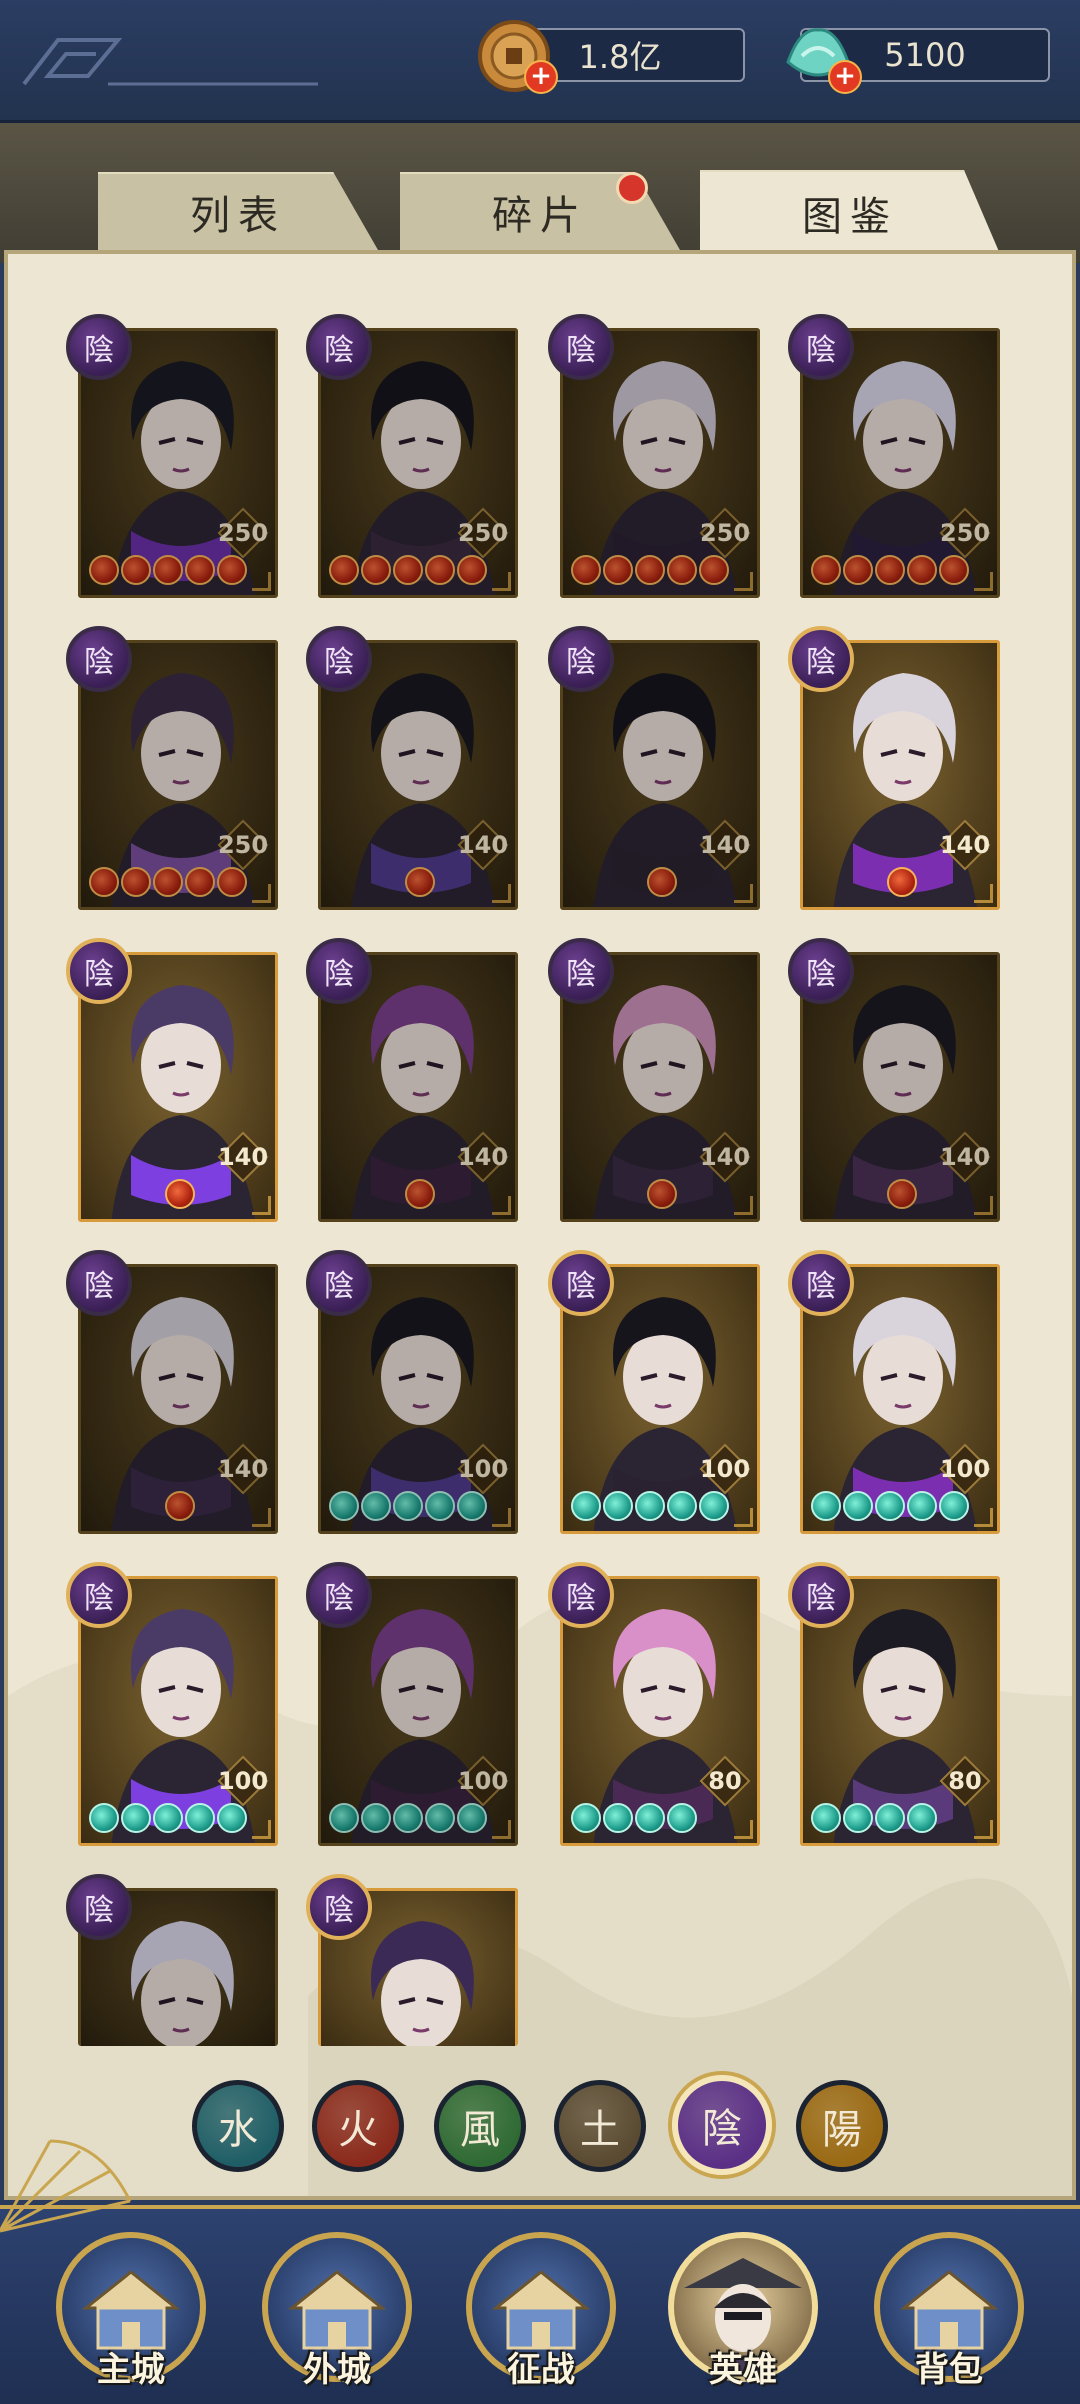  What do you see at coordinates (238, 2130) in the screenshot?
I see `water-element-icon: 水` at bounding box center [238, 2130].